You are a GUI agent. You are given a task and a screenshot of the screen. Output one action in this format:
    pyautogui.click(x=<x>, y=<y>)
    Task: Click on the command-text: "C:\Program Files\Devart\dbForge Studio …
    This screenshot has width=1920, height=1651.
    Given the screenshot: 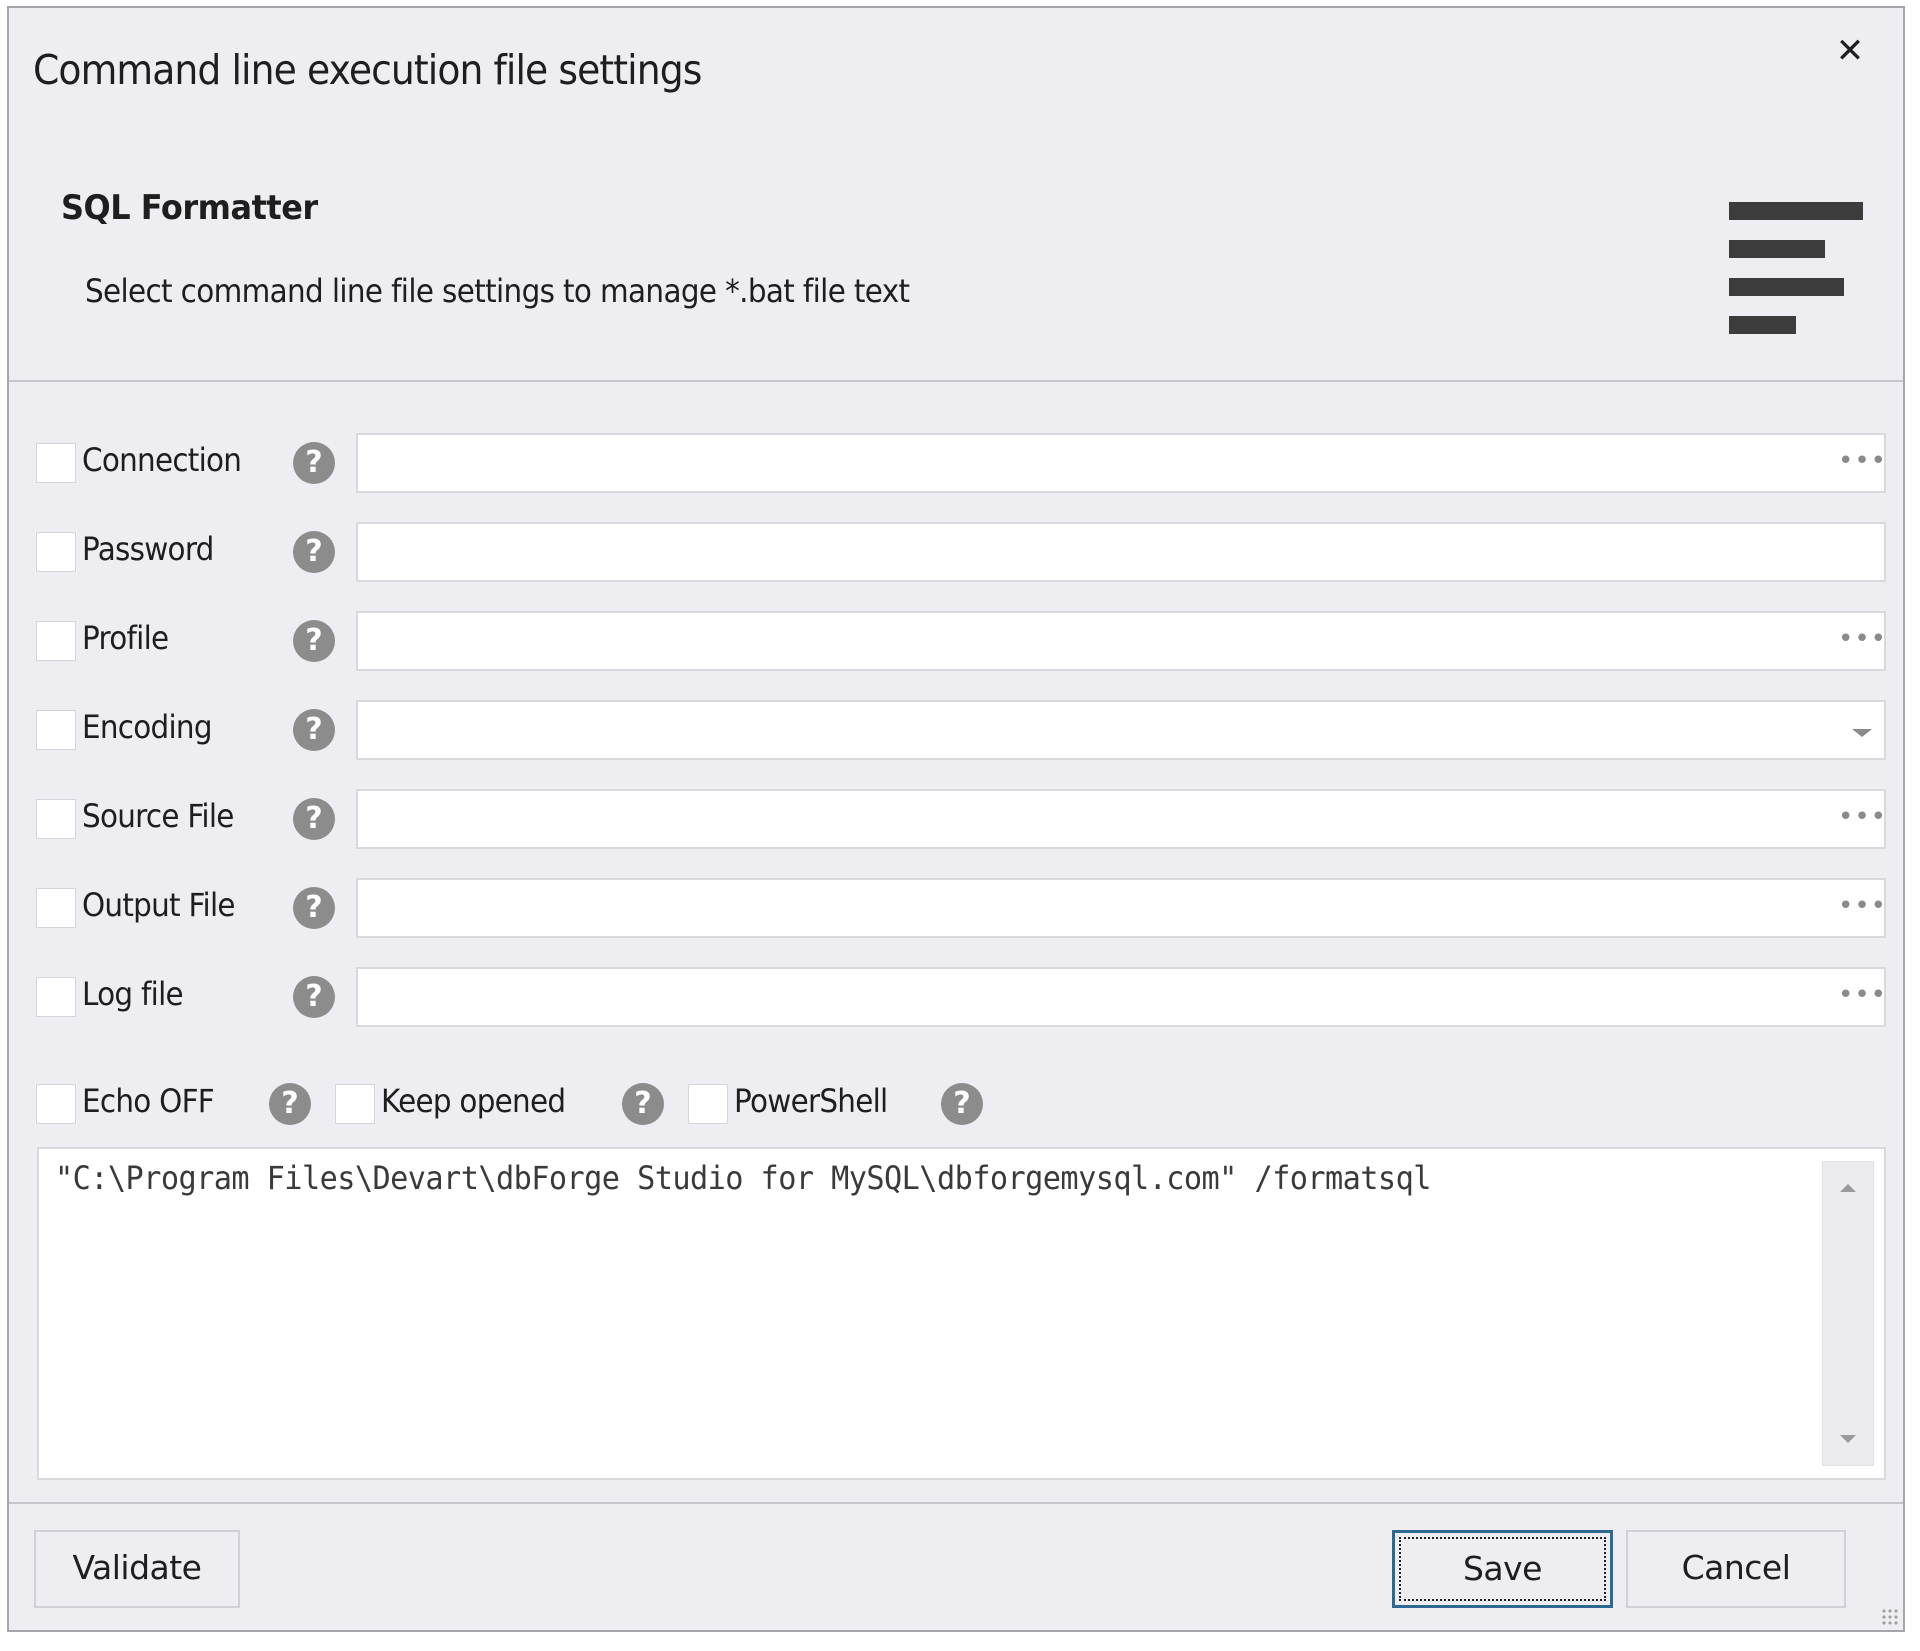 What is the action you would take?
    pyautogui.click(x=743, y=1178)
    